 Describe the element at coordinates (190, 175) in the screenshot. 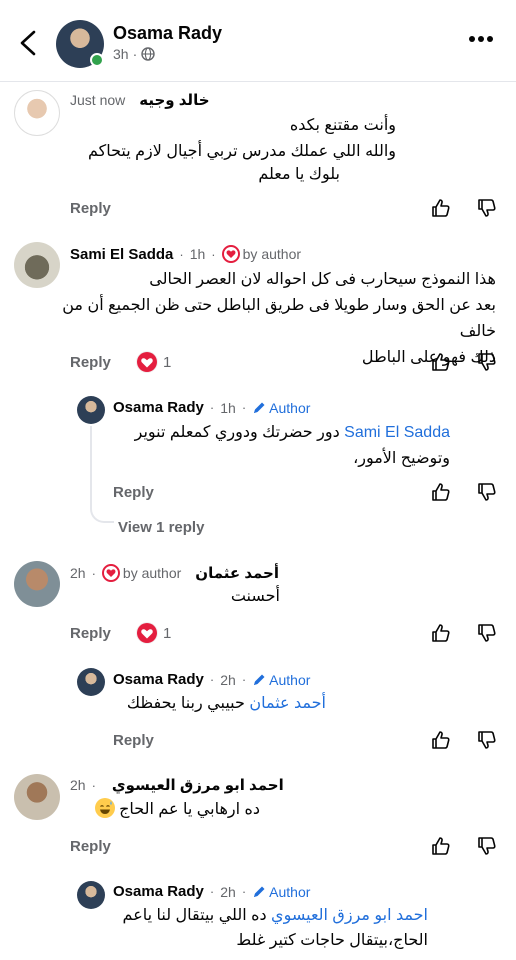

I see `comment-text: بلوك يا معلم` at that location.